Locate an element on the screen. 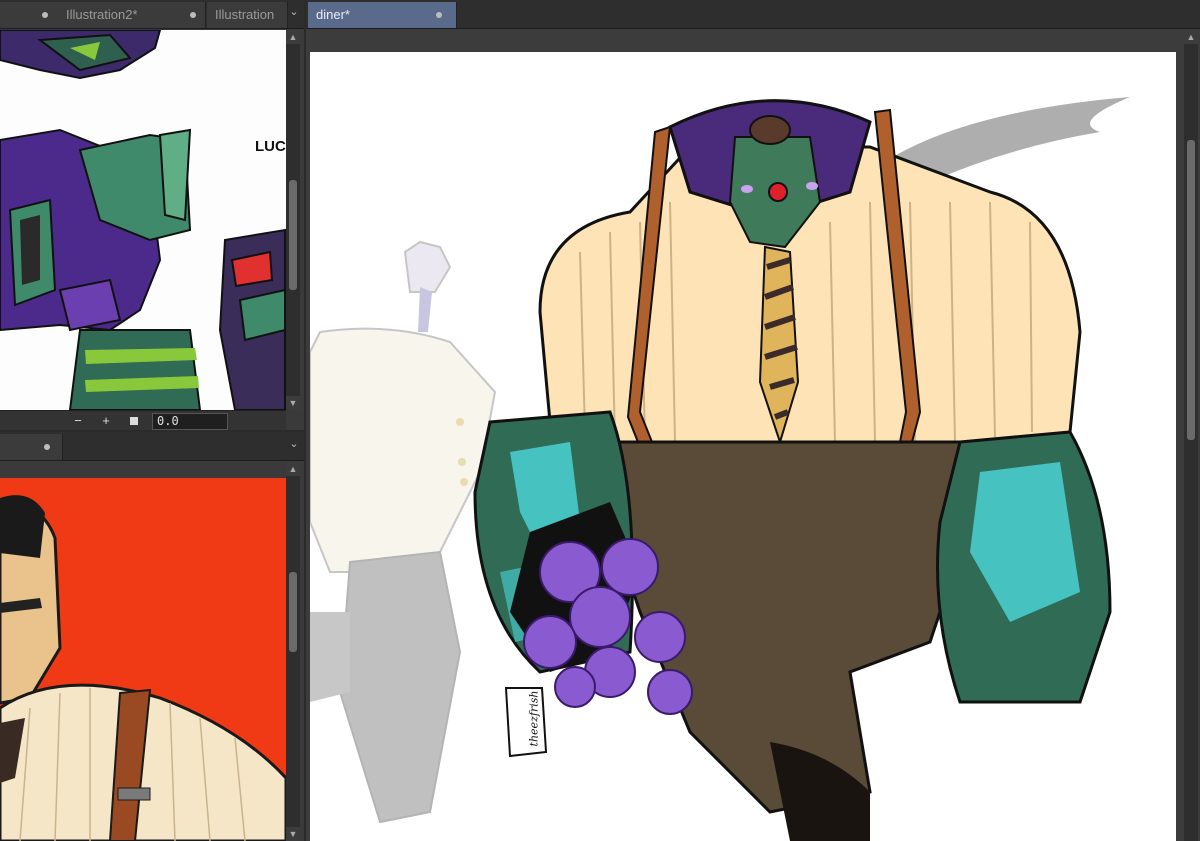 This screenshot has height=841, width=1200. artwork-text: LUC is located at coordinates (270, 146).